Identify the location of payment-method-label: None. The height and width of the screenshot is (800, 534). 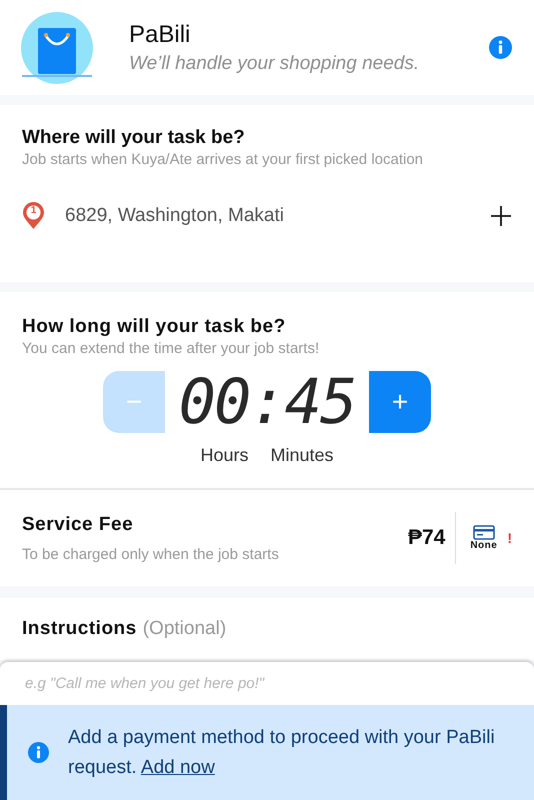
(484, 545).